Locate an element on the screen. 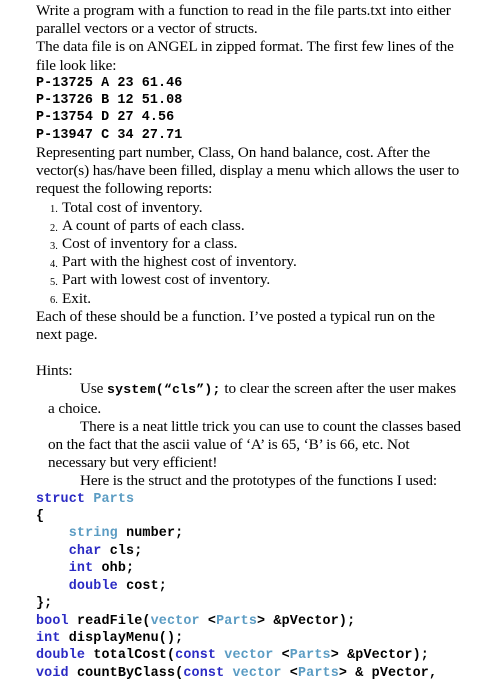 The height and width of the screenshot is (700, 504). code-token: char is located at coordinates (89, 551).